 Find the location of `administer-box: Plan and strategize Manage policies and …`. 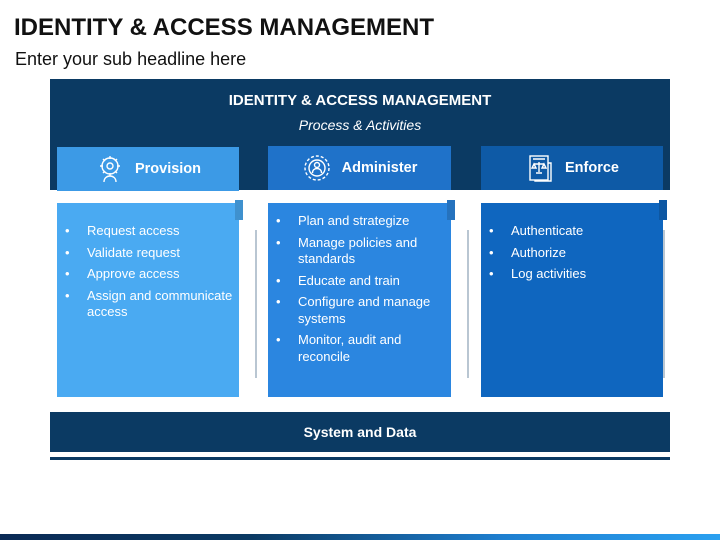

administer-box: Plan and strategize Manage policies and … is located at coordinates (359, 300).